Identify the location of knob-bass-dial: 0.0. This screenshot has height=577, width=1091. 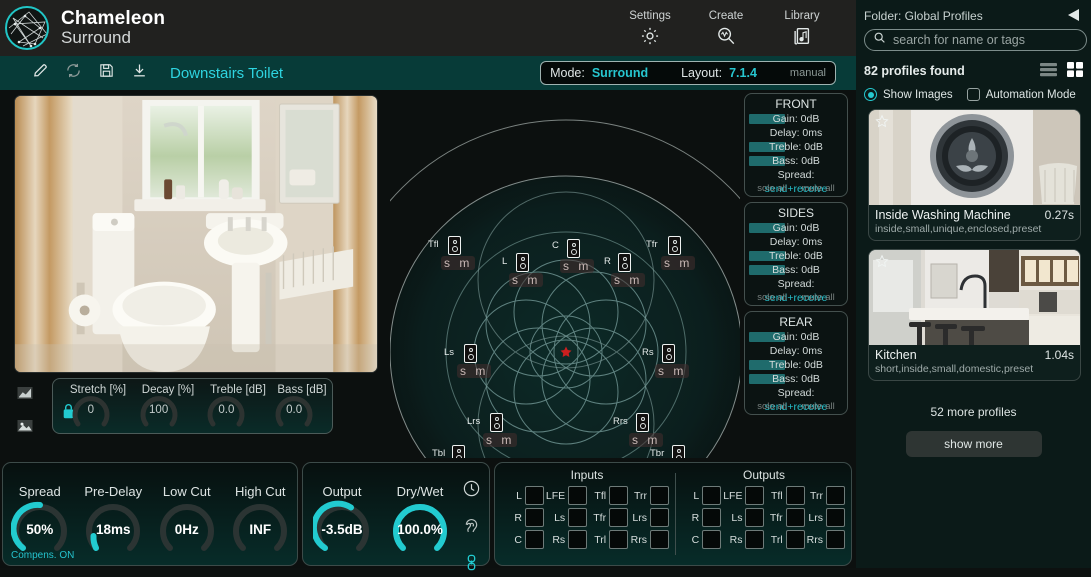
(294, 410).